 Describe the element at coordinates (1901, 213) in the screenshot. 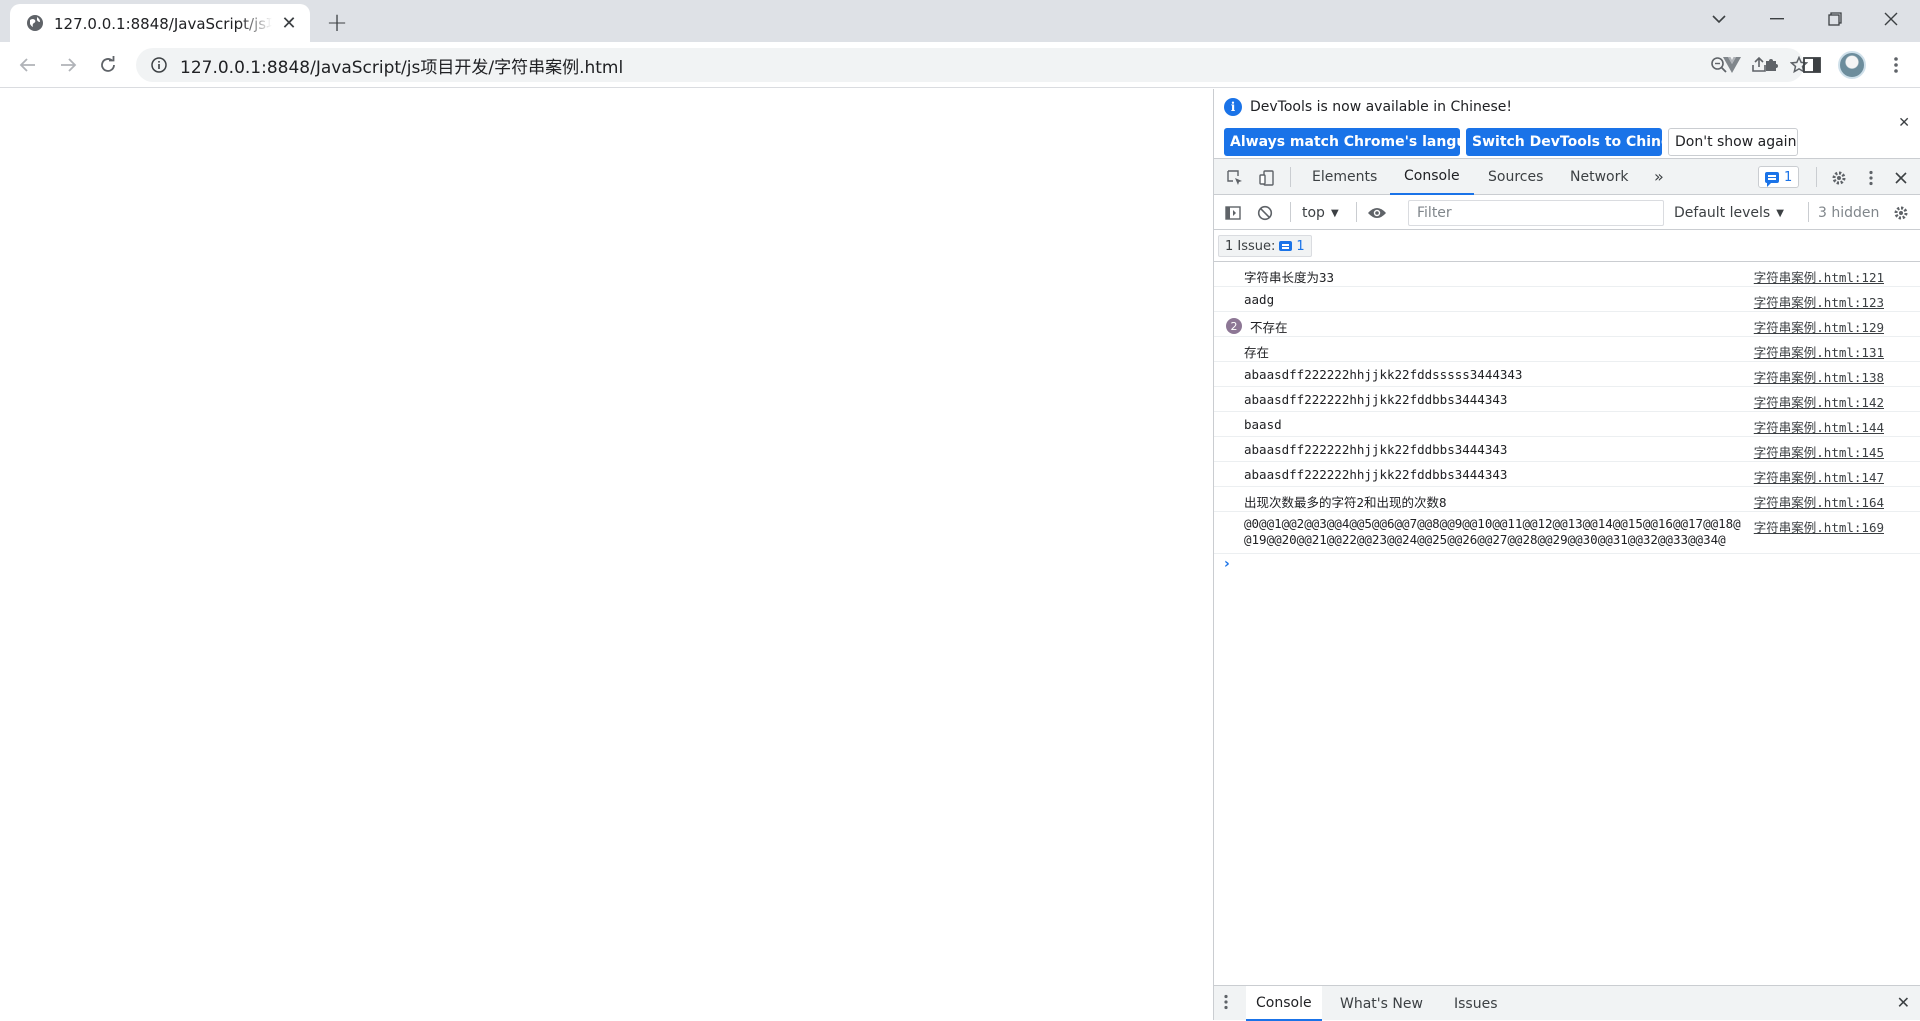

I see `console-settings-gear-icon` at that location.